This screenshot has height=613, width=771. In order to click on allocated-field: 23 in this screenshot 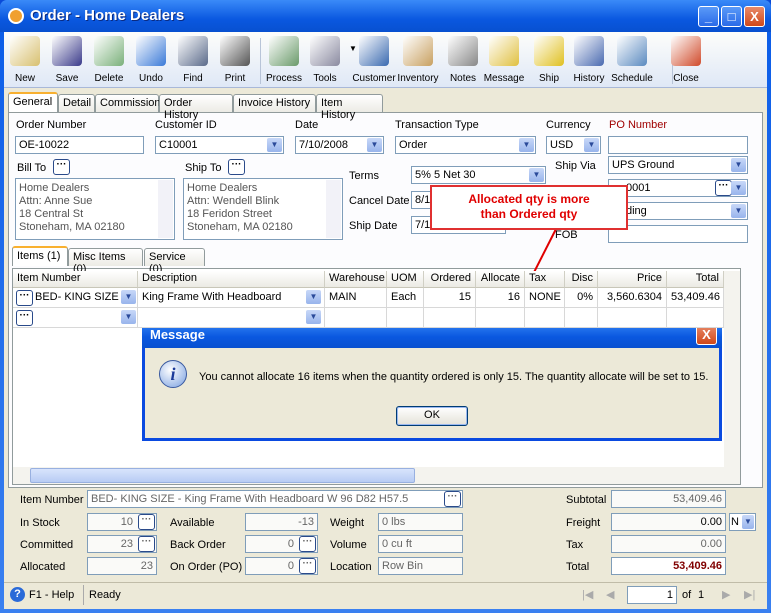, I will do `click(122, 566)`.